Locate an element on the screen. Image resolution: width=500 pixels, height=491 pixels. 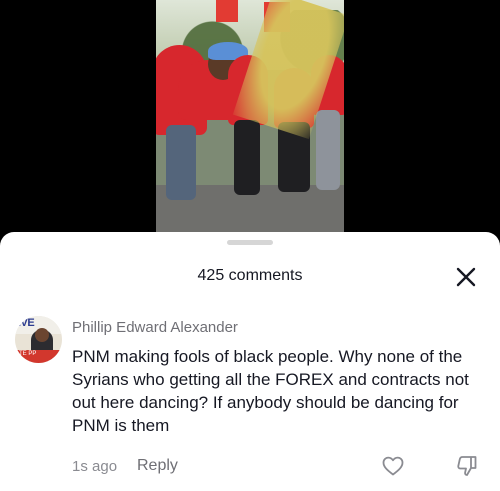
like-button is located at coordinates (393, 466).